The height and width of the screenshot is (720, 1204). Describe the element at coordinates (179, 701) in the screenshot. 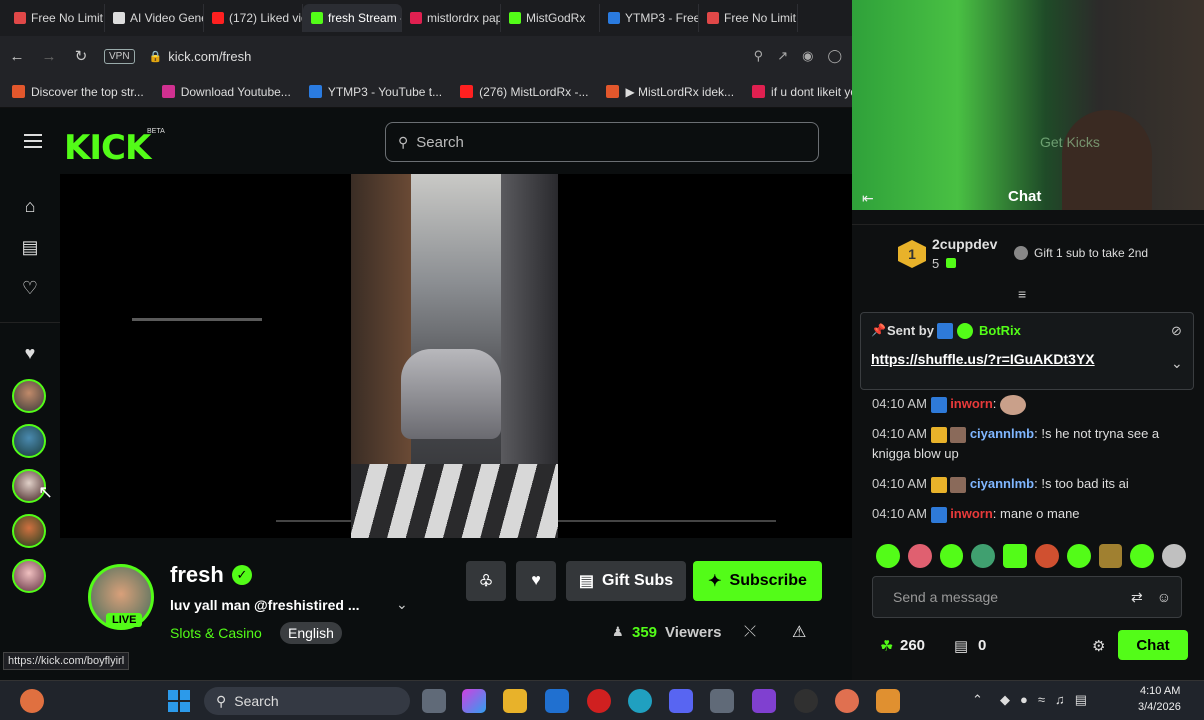

I see `start-button` at that location.